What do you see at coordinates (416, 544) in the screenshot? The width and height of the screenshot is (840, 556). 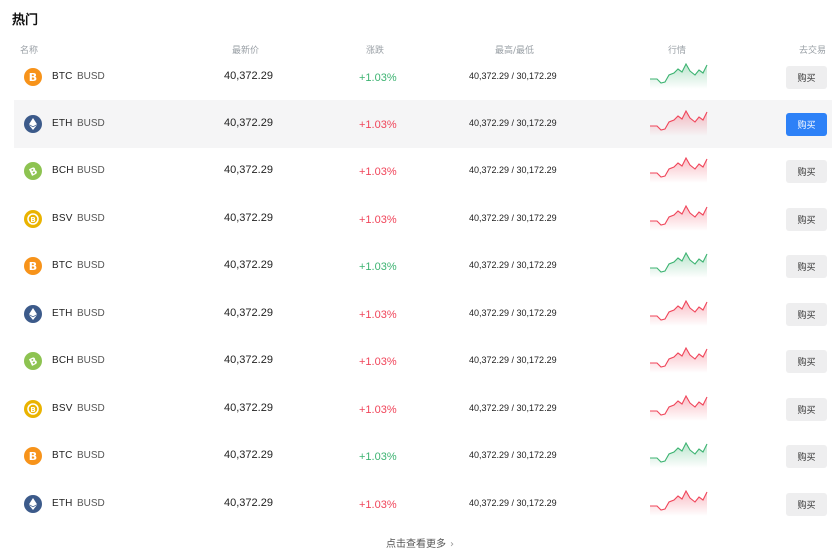 I see `view-more-label: 点击查看更多` at bounding box center [416, 544].